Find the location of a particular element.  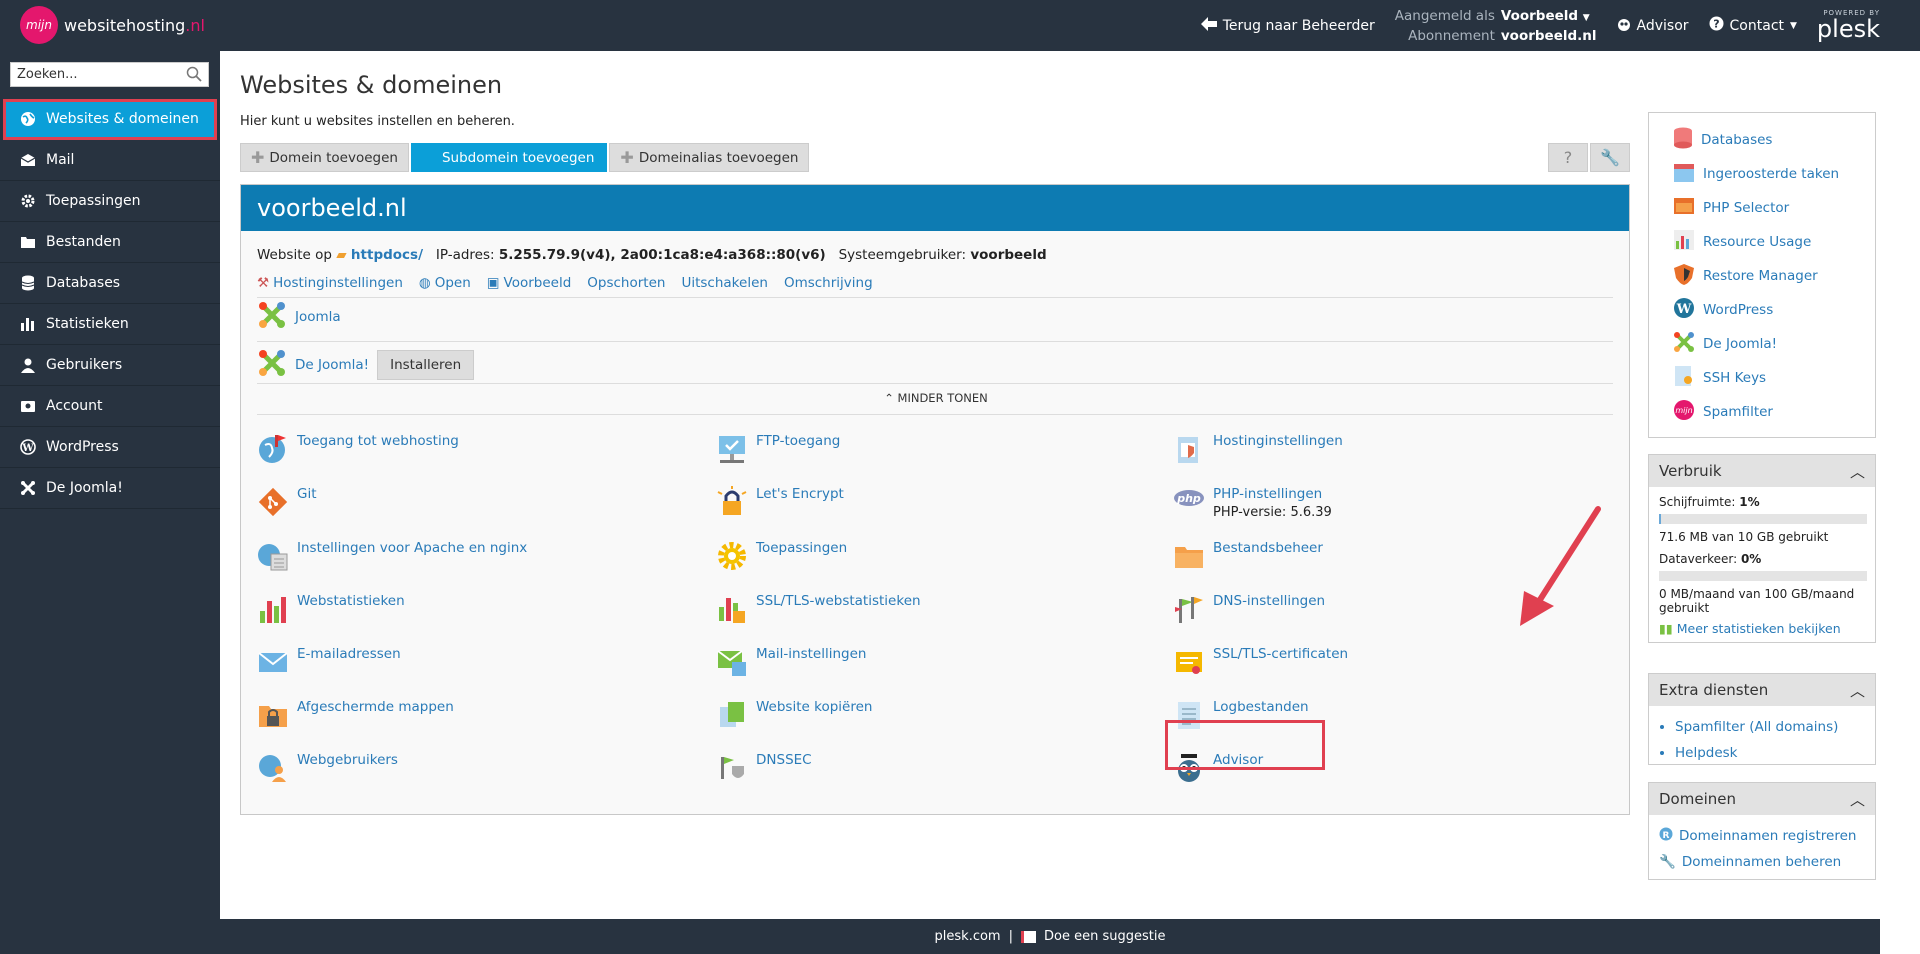

tool-resource-usage: Resource Usage is located at coordinates (1774, 242).